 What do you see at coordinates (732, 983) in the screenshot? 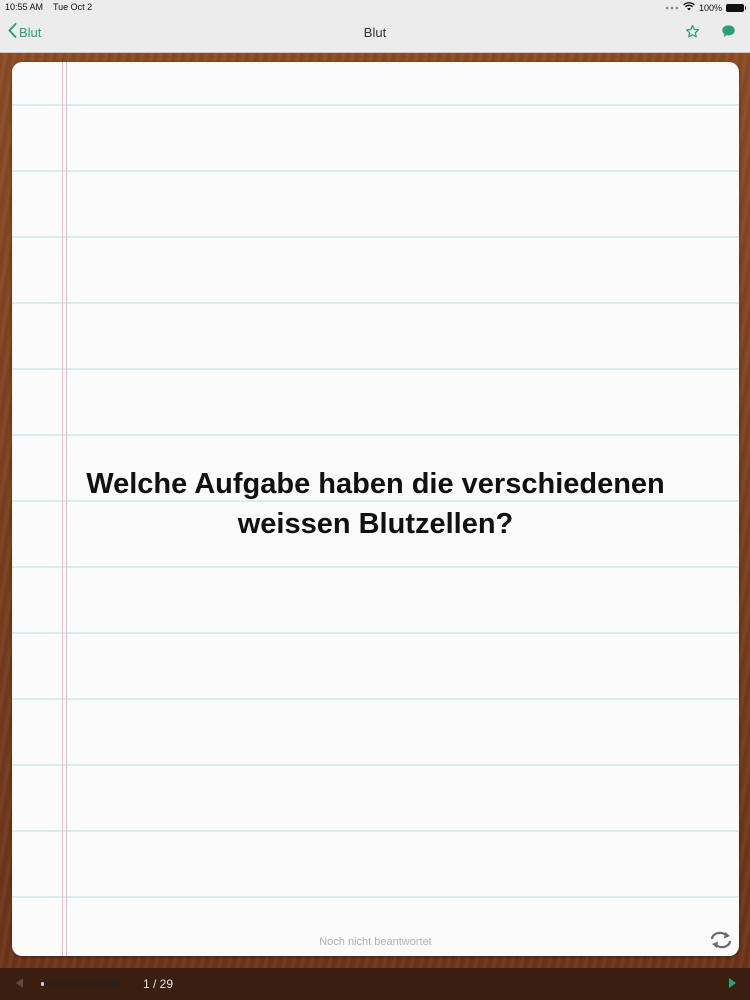
I see `next-card-button` at bounding box center [732, 983].